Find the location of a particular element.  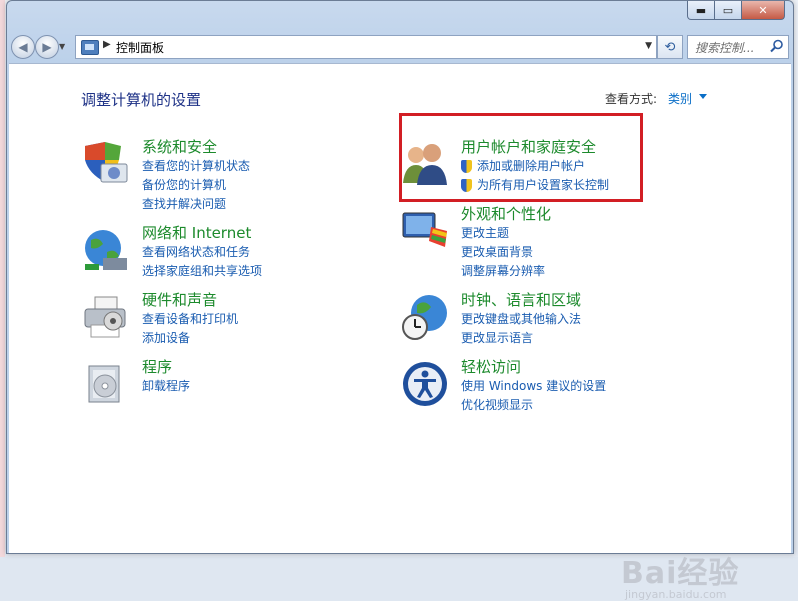

link-uninstall-program: 卸载程序 is located at coordinates (166, 386).